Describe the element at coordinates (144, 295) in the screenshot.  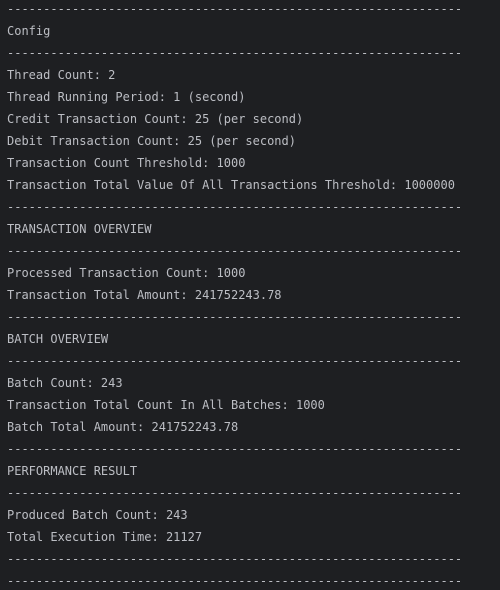
I see `transaction-total-amount: Transaction Total Amount: 241752243.78` at that location.